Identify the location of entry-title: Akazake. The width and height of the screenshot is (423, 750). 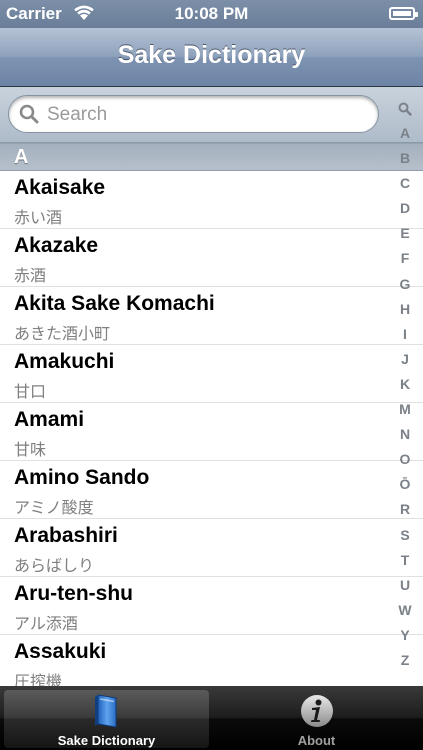
(56, 245).